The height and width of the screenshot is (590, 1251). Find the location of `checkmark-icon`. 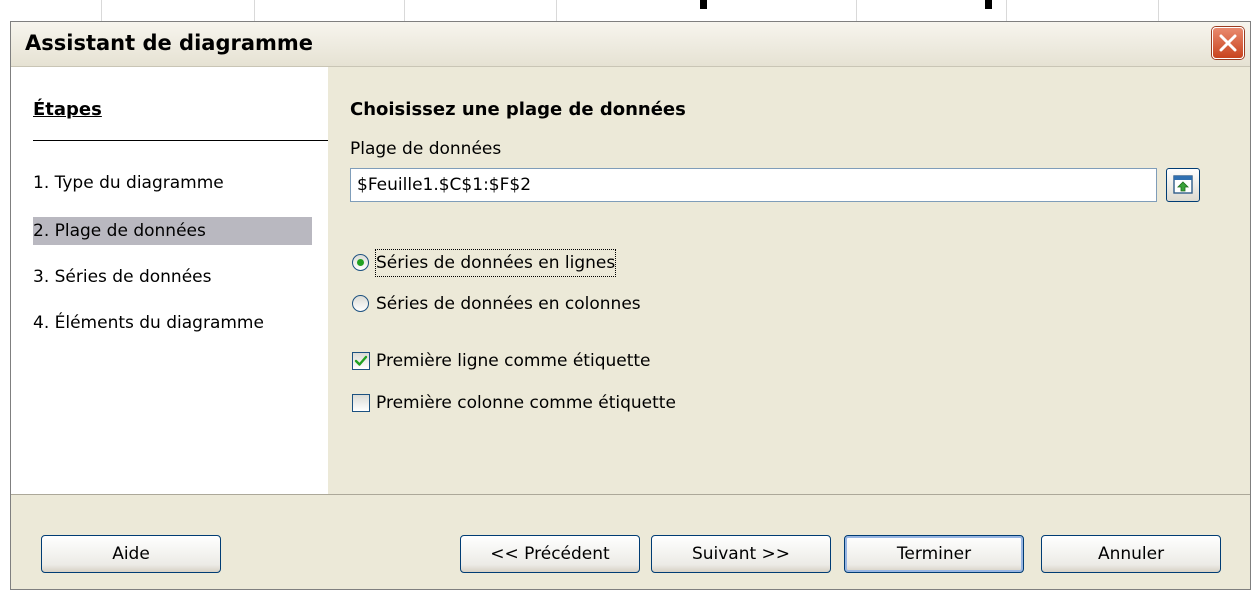

checkmark-icon is located at coordinates (361, 360).